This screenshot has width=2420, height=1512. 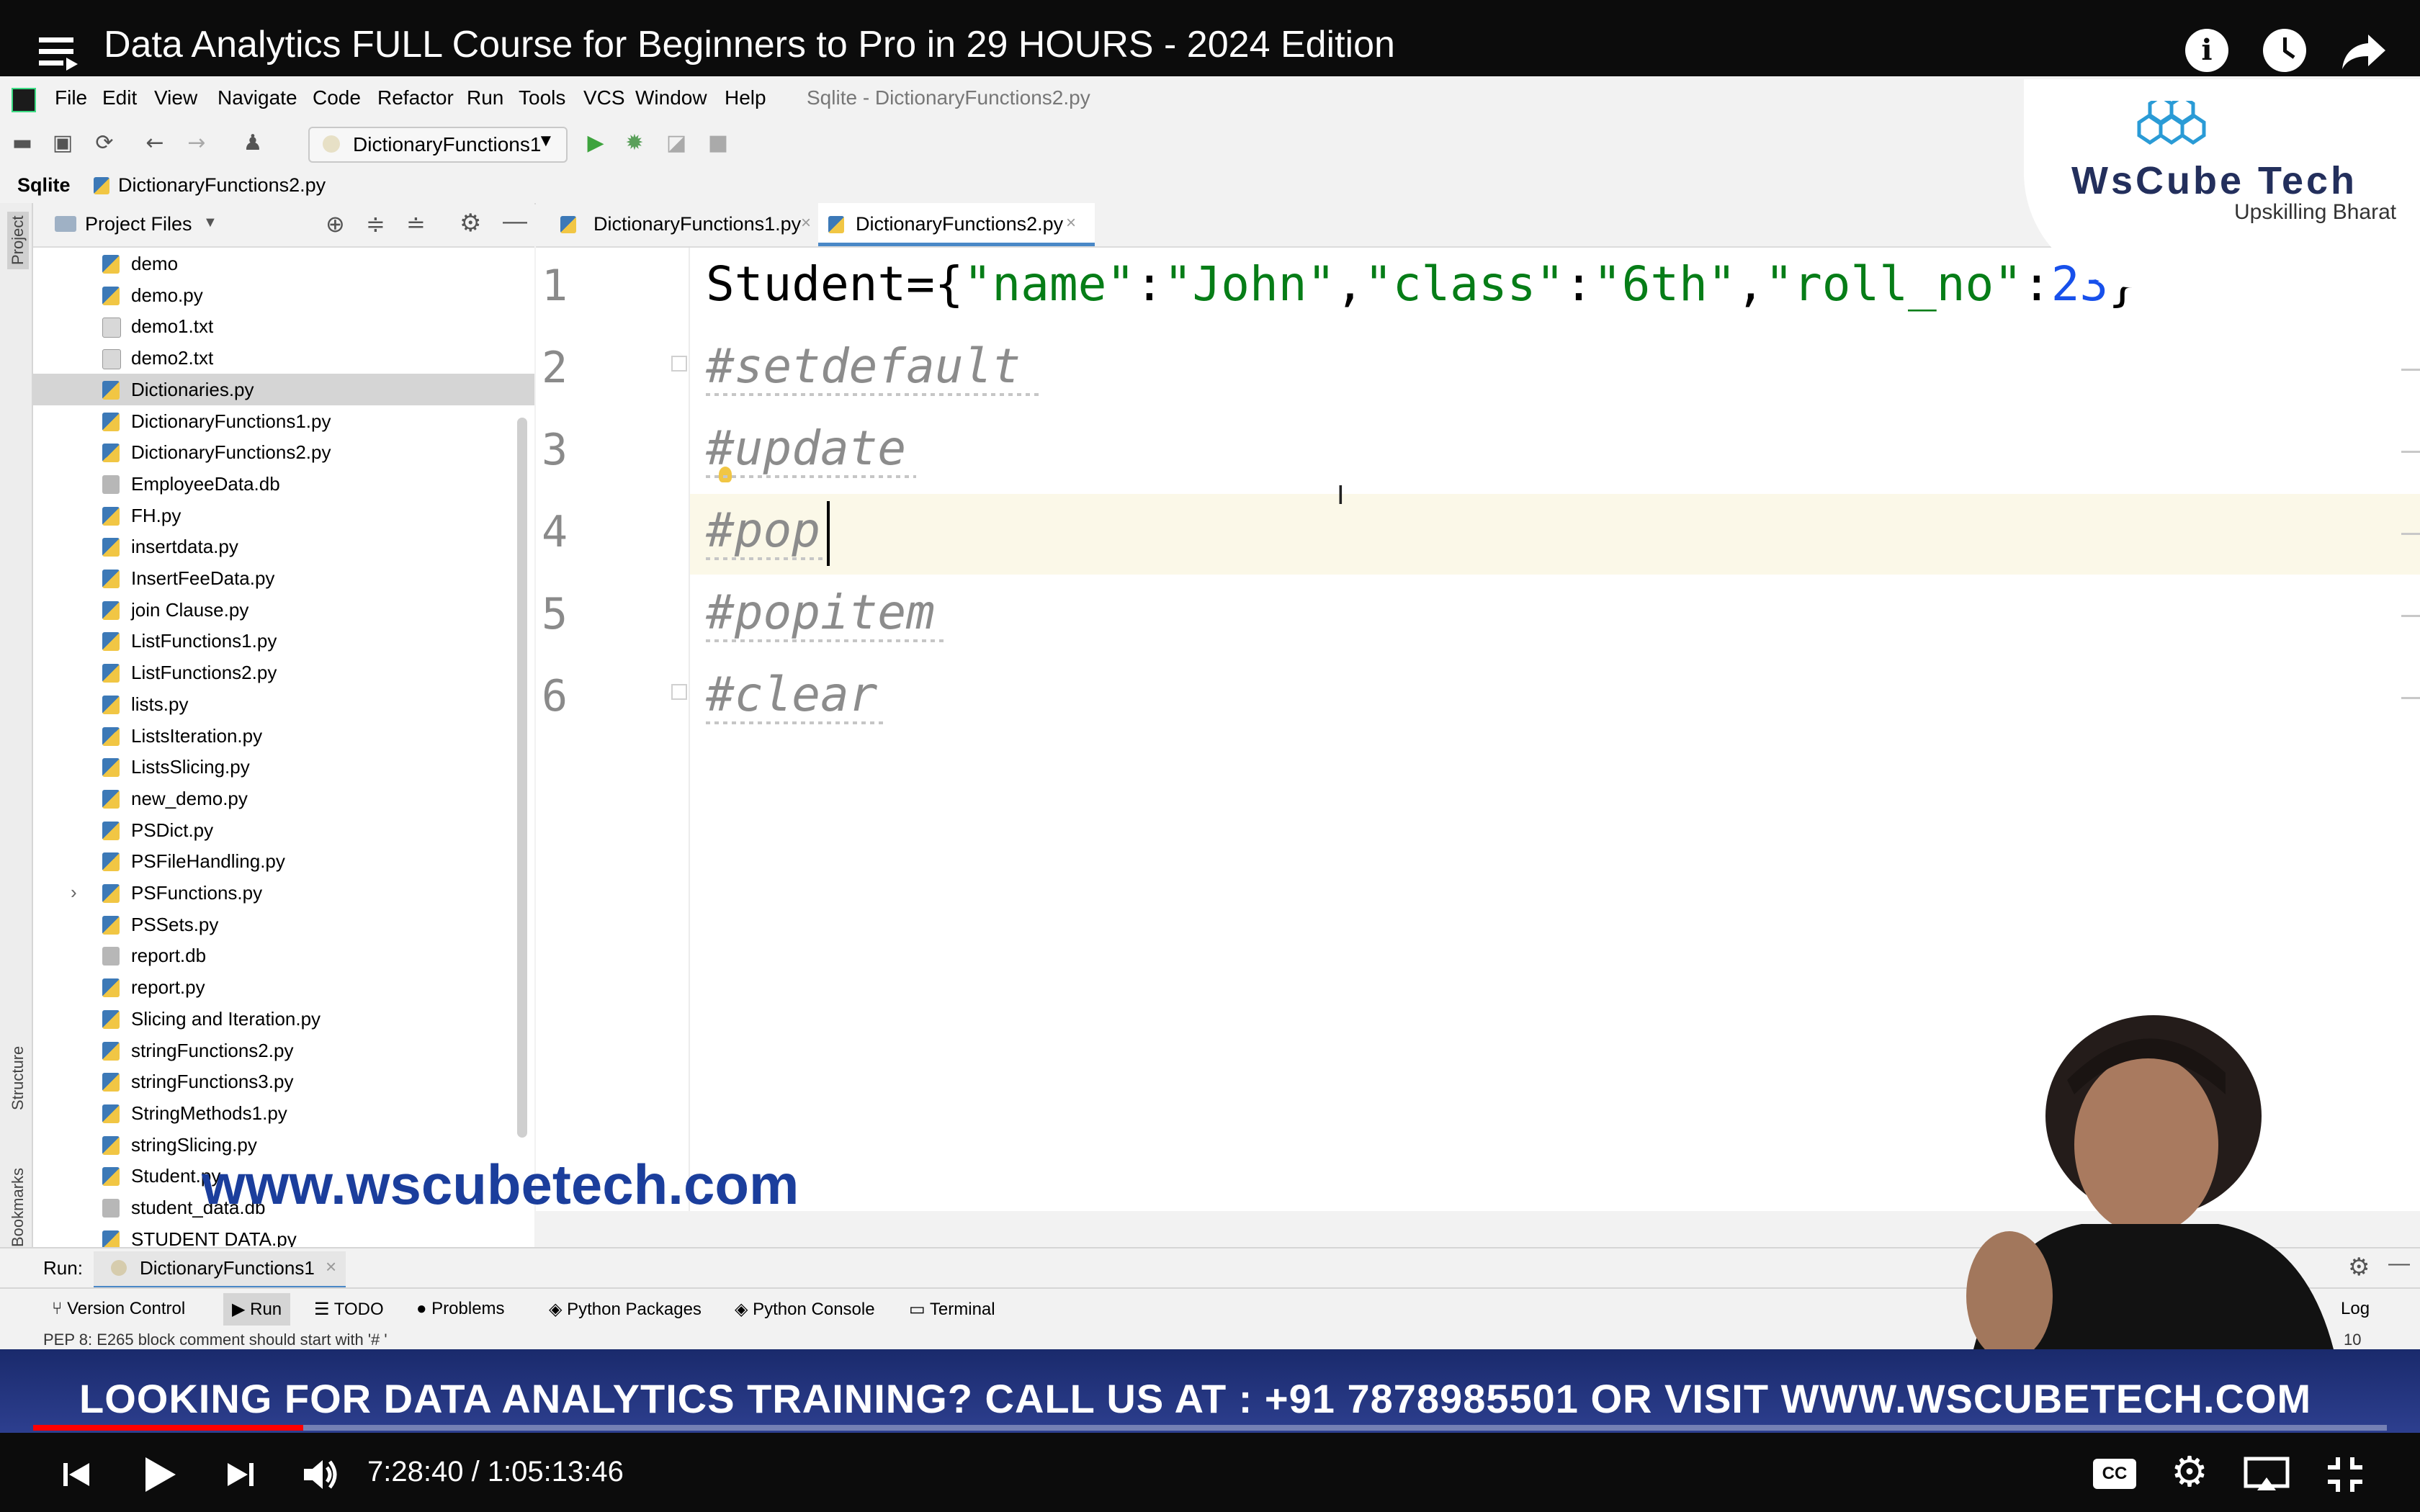 I want to click on url-watermark: www.wscubetech.com, so click(x=500, y=1184).